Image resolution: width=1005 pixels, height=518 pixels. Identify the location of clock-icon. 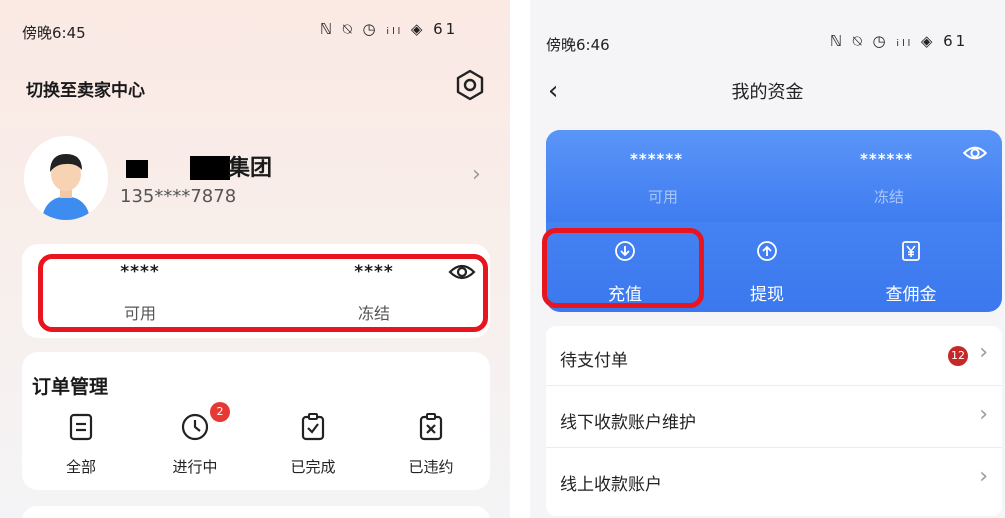
(195, 427).